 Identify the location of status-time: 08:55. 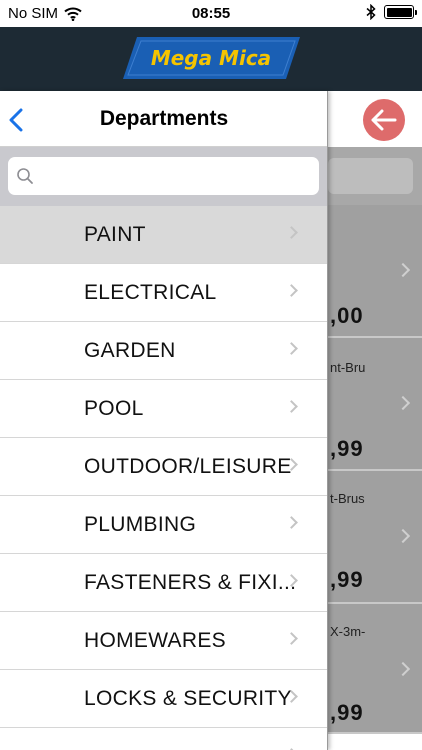
(211, 13).